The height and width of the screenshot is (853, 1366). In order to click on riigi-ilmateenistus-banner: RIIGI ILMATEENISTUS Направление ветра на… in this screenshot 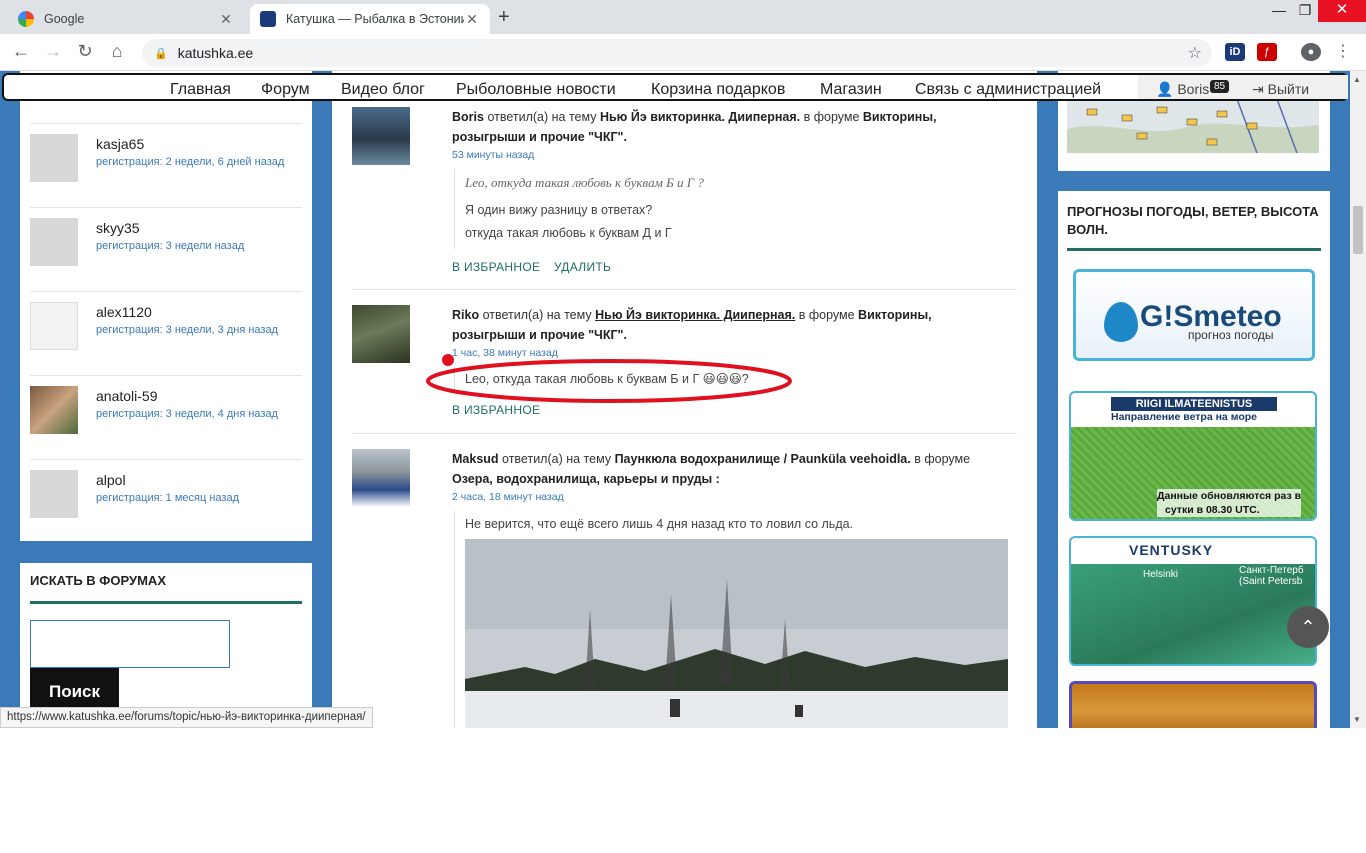, I will do `click(1193, 456)`.